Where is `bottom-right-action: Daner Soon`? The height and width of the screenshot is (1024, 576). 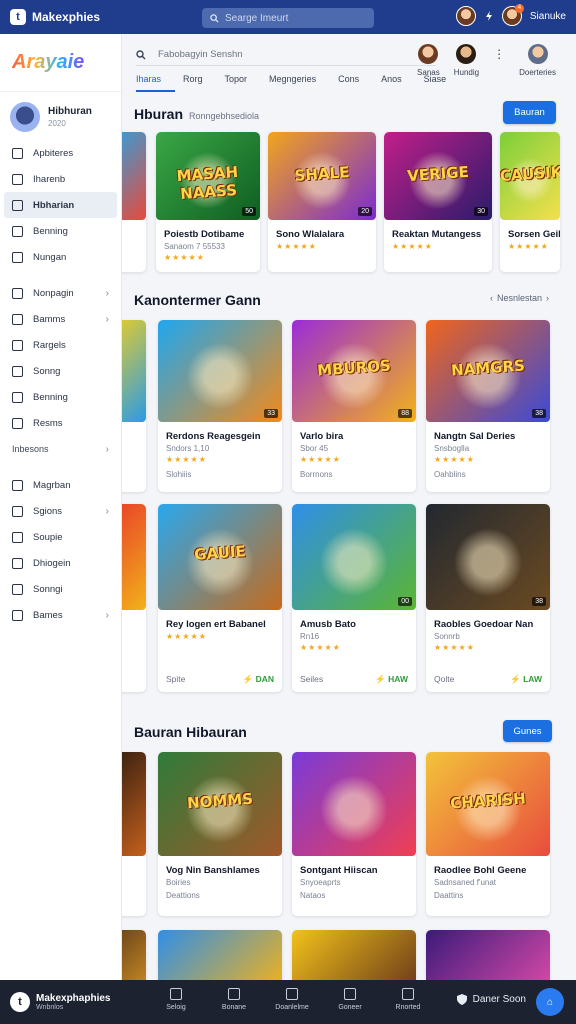 bottom-right-action: Daner Soon is located at coordinates (491, 999).